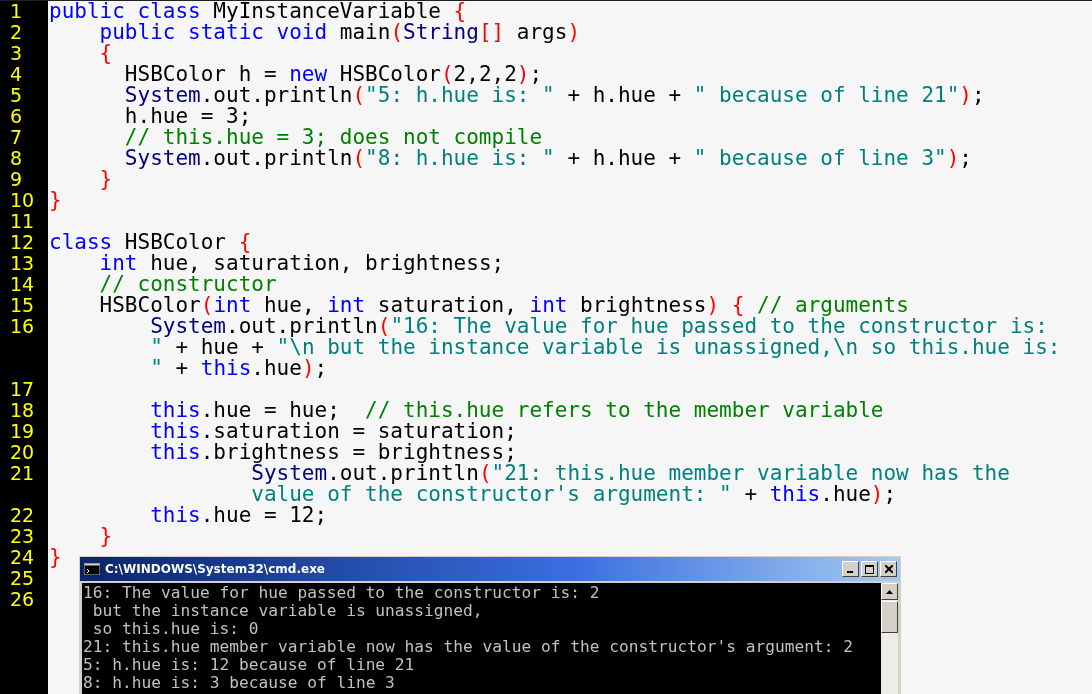 The width and height of the screenshot is (1092, 694). What do you see at coordinates (238, 368) in the screenshot?
I see `code-line: " + this.hue);` at bounding box center [238, 368].